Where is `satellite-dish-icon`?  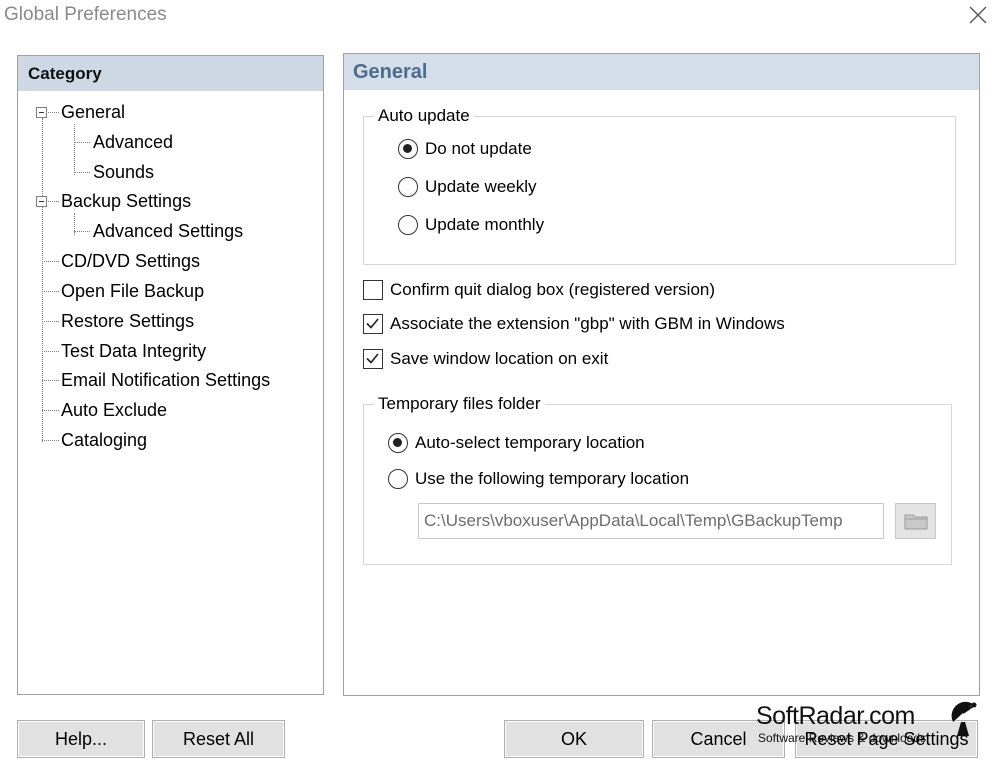 satellite-dish-icon is located at coordinates (964, 718).